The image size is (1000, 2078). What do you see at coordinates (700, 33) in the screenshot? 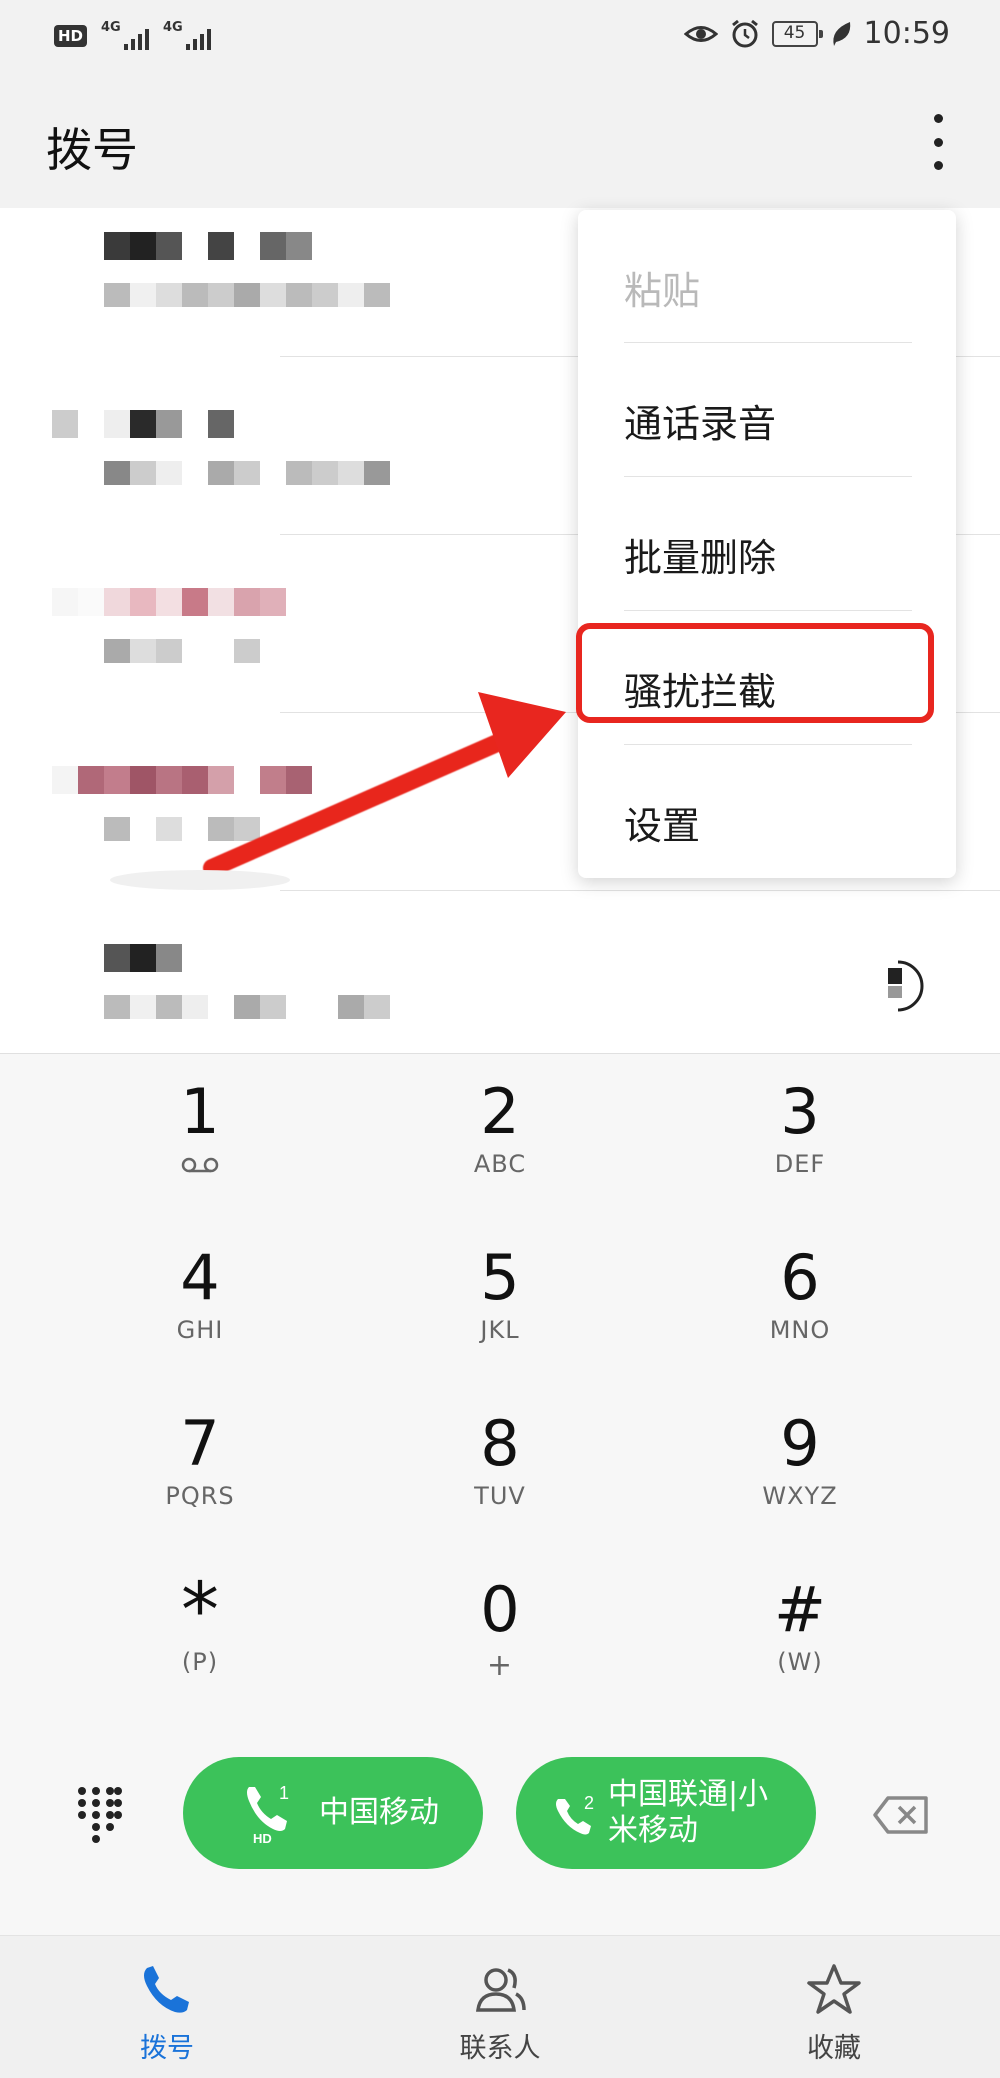
I see `eye-comfort-icon` at bounding box center [700, 33].